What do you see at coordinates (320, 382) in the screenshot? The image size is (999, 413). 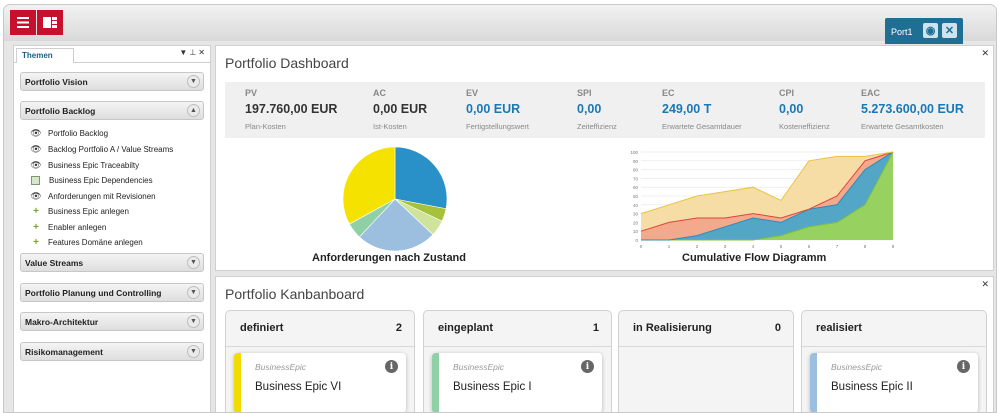 I see `kanban-card: BusinessEpic Business Epic VI i` at bounding box center [320, 382].